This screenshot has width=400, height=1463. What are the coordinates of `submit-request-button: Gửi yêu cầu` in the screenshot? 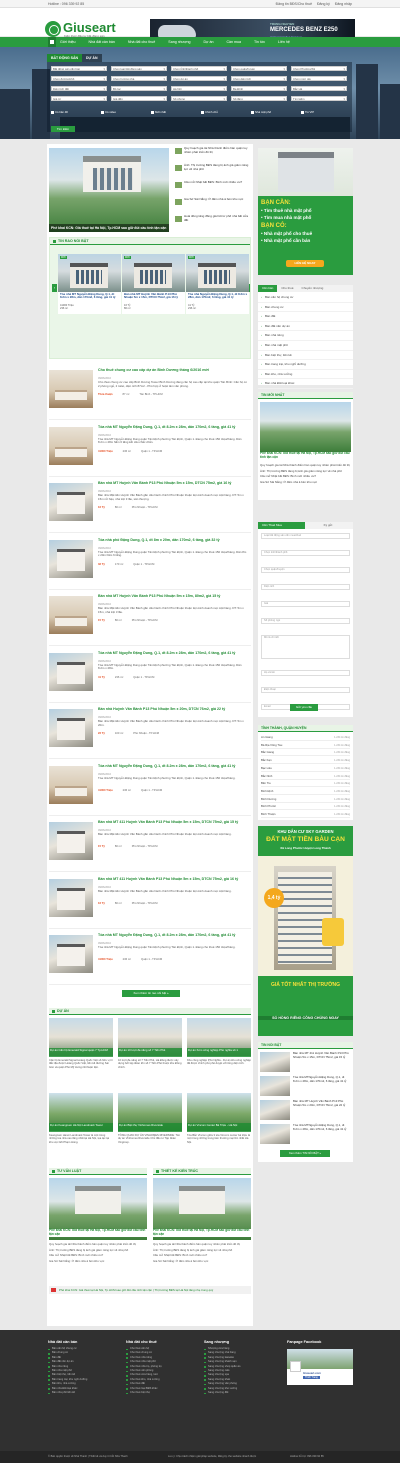 It's located at (304, 707).